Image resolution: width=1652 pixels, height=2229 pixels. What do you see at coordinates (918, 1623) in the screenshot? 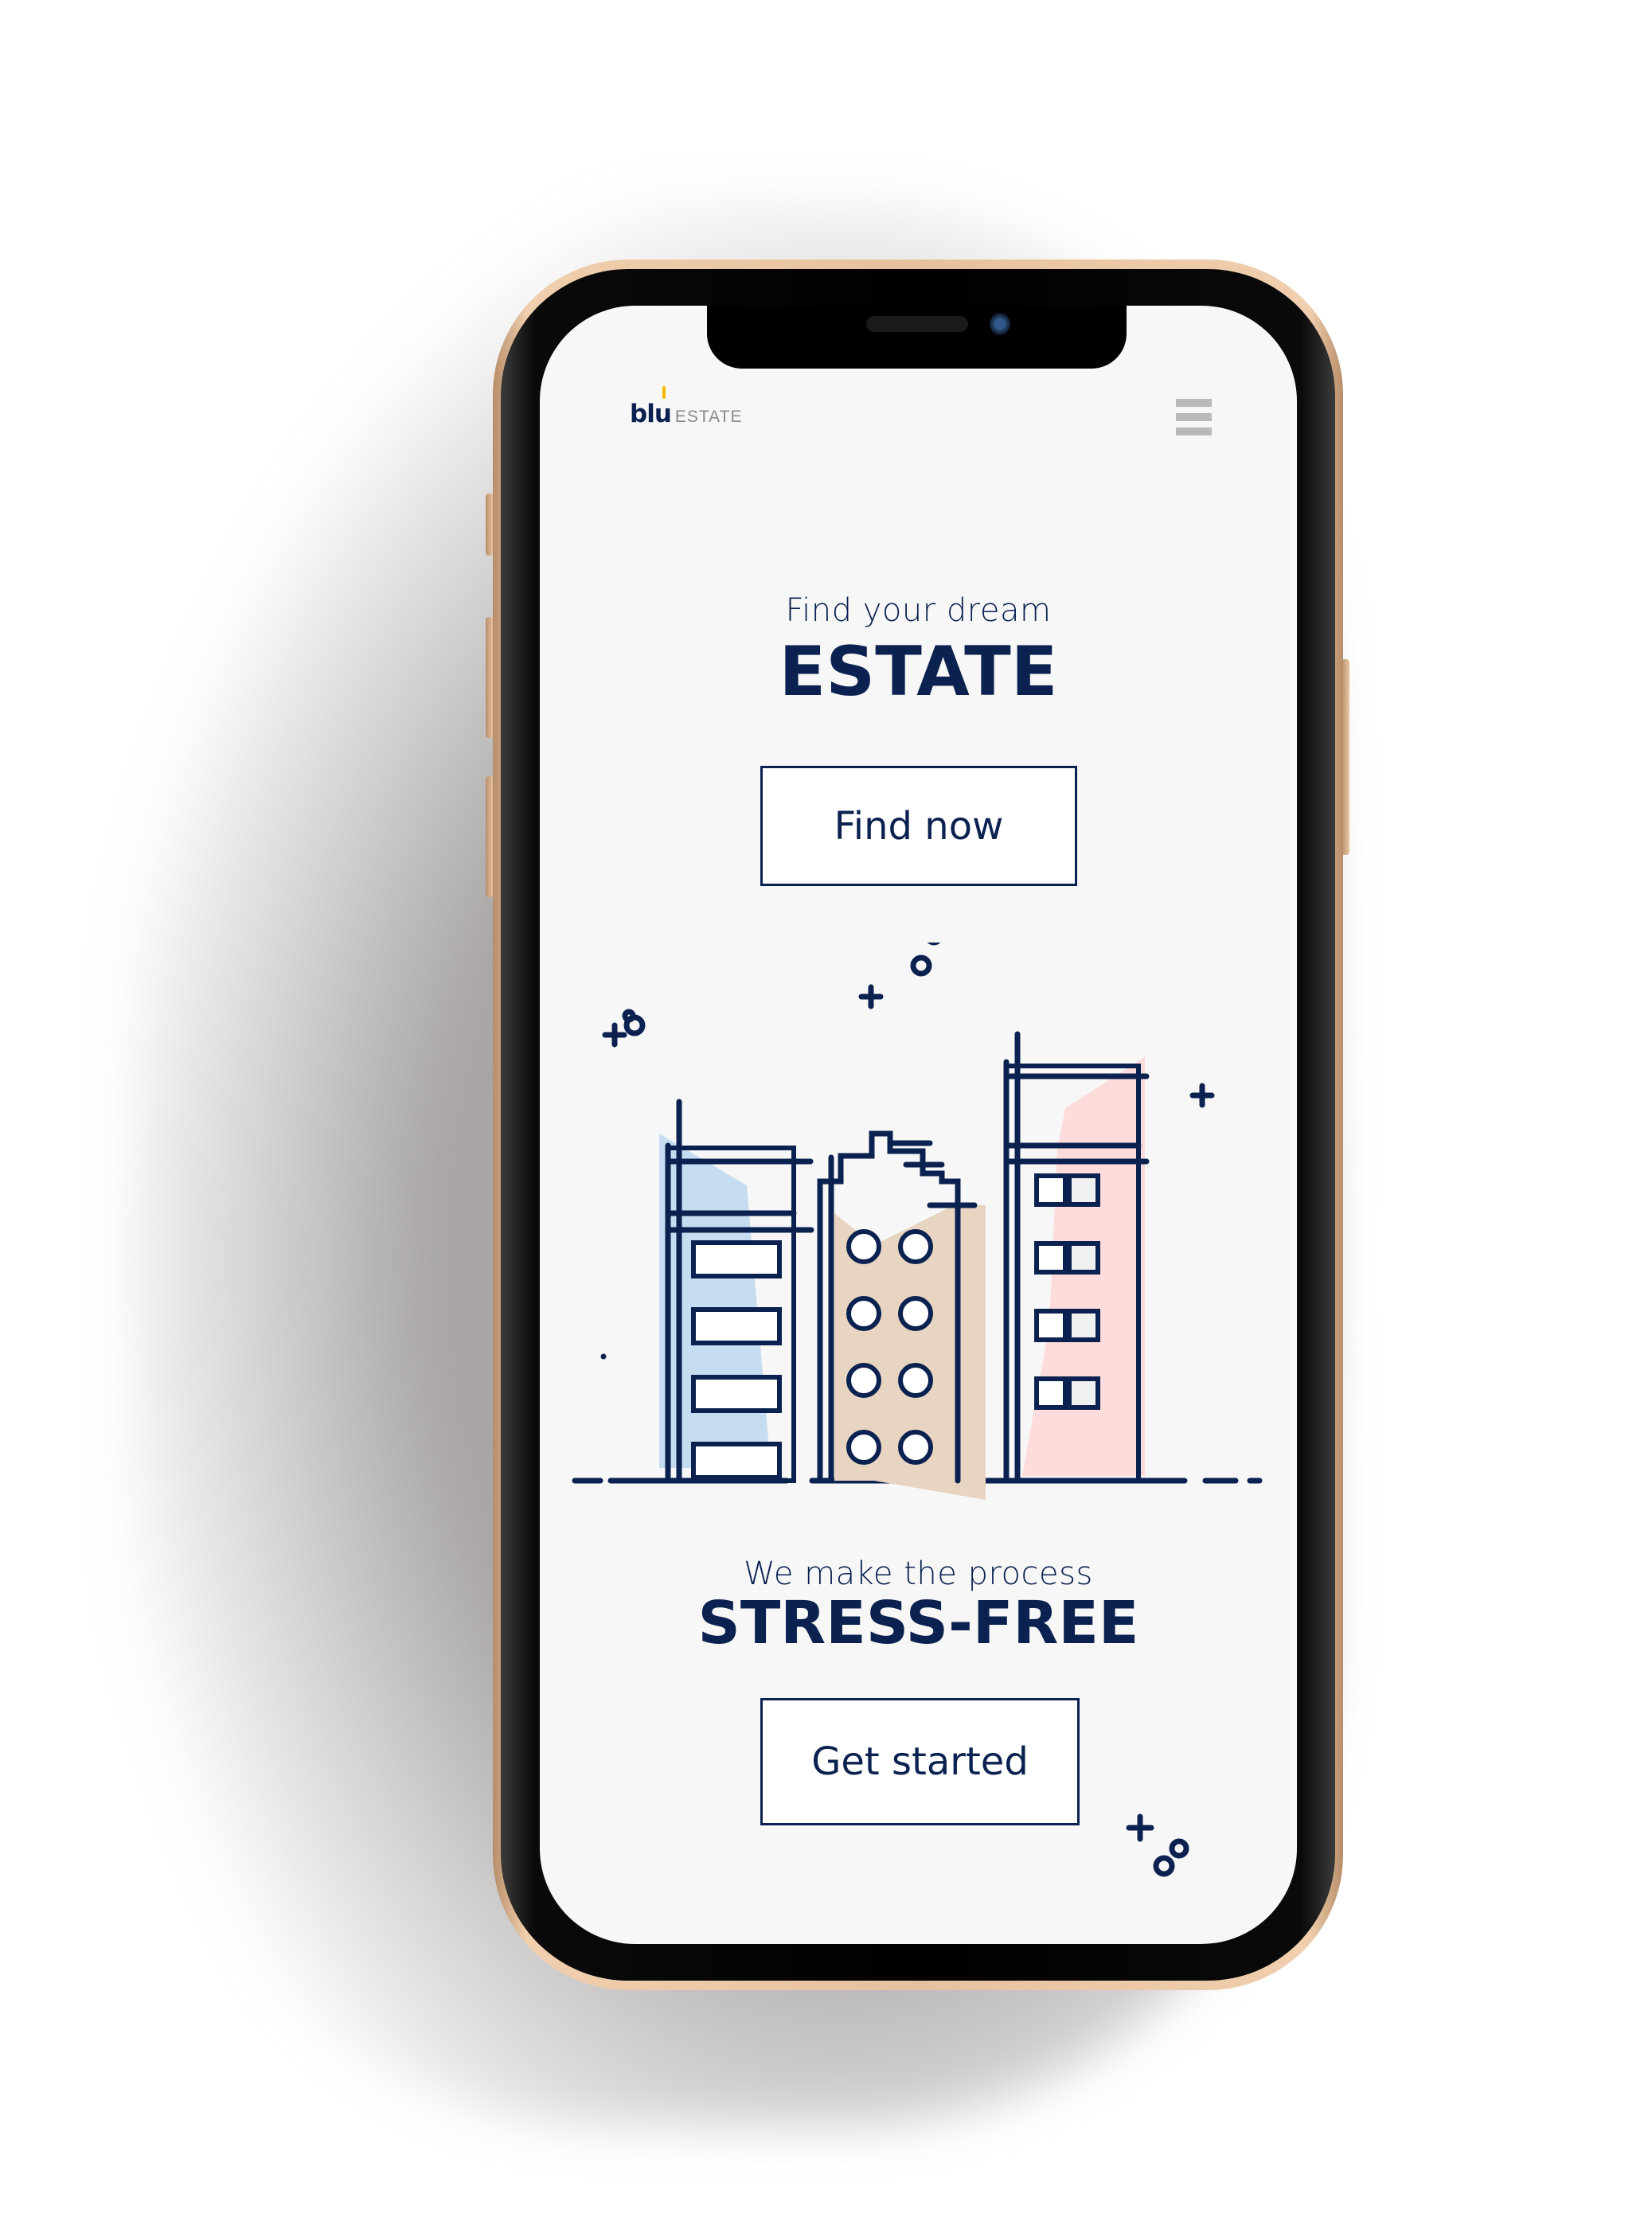
I see `section2-title: STRESS-FREE` at bounding box center [918, 1623].